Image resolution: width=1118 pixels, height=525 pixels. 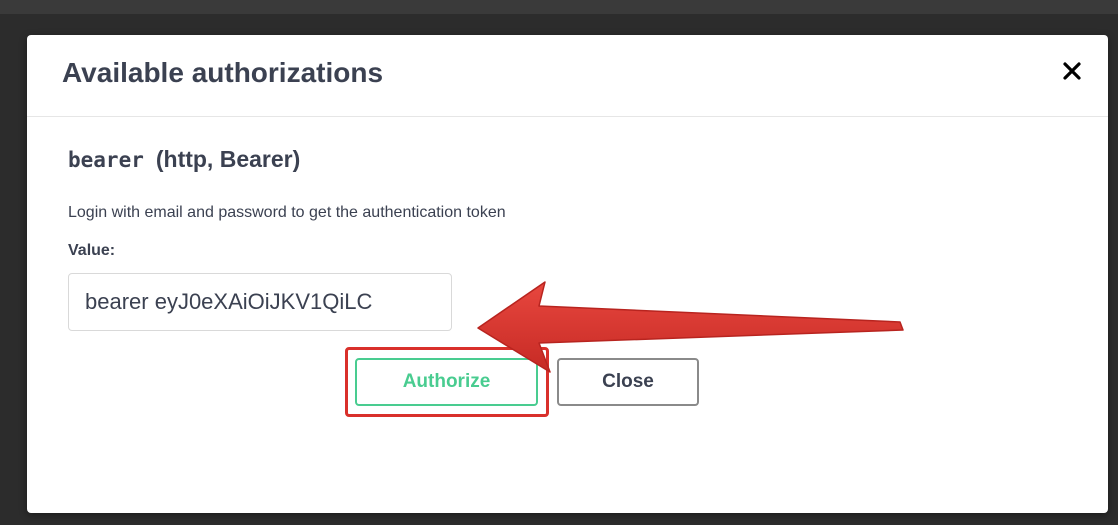 What do you see at coordinates (1072, 71) in the screenshot?
I see `close-icon` at bounding box center [1072, 71].